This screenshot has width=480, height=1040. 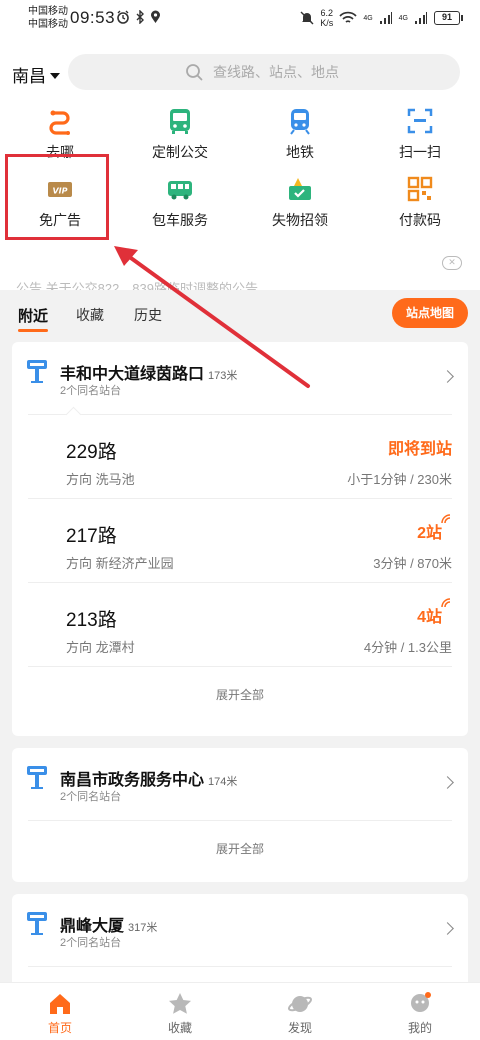 I want to click on route-eta: 3分钟 / 870米, so click(x=412, y=563).